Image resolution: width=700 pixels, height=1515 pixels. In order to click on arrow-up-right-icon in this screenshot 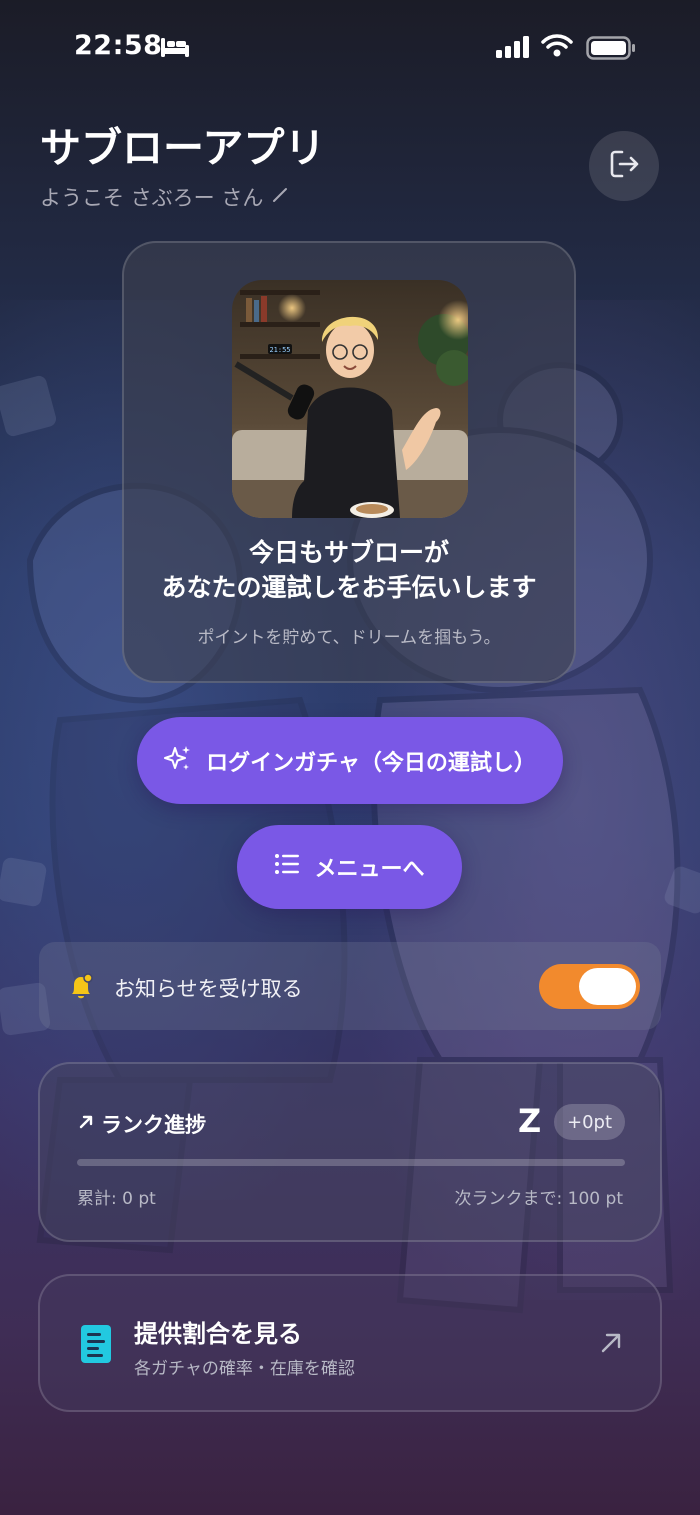, I will do `click(86, 1124)`.